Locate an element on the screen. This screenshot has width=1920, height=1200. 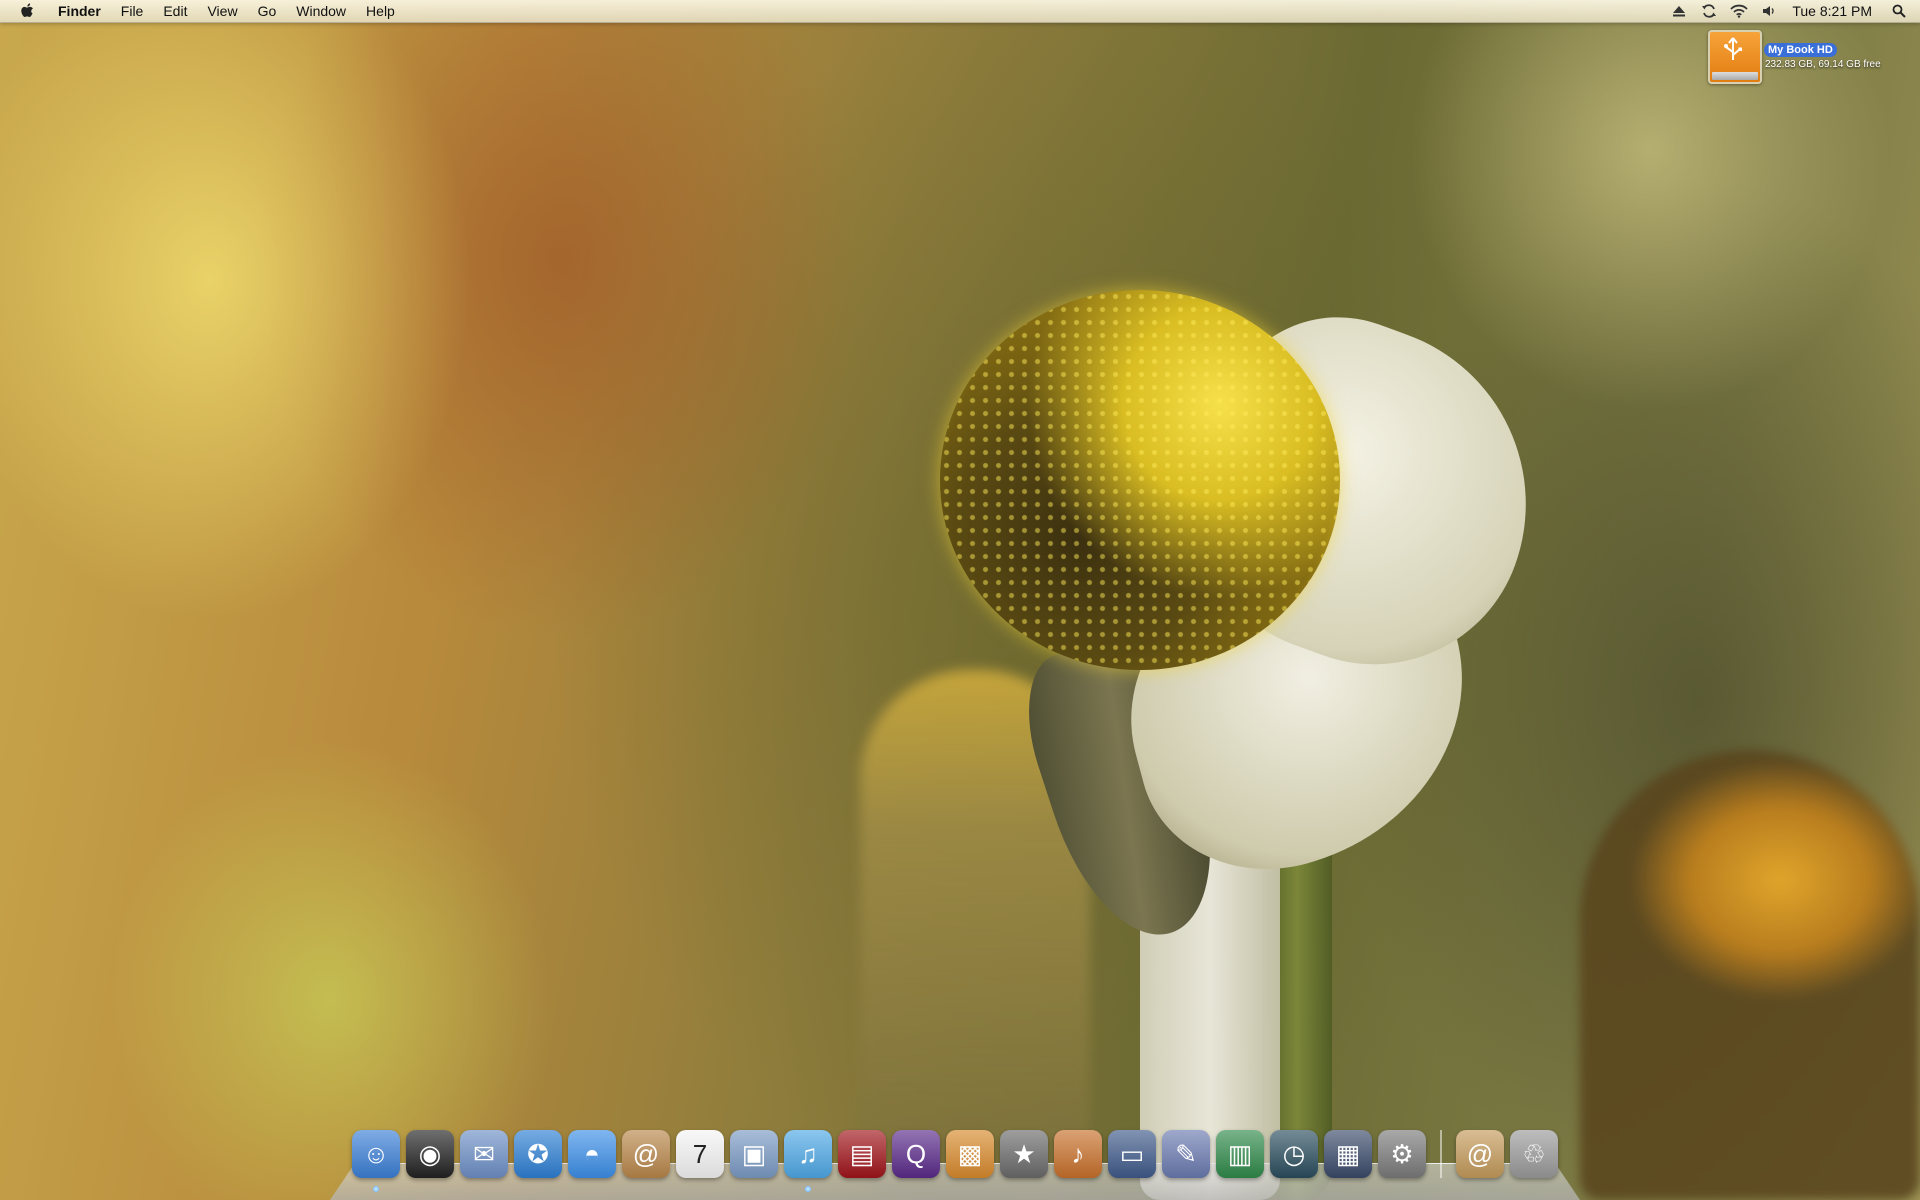
spaces-icon: ▦ is located at coordinates (1348, 1154).